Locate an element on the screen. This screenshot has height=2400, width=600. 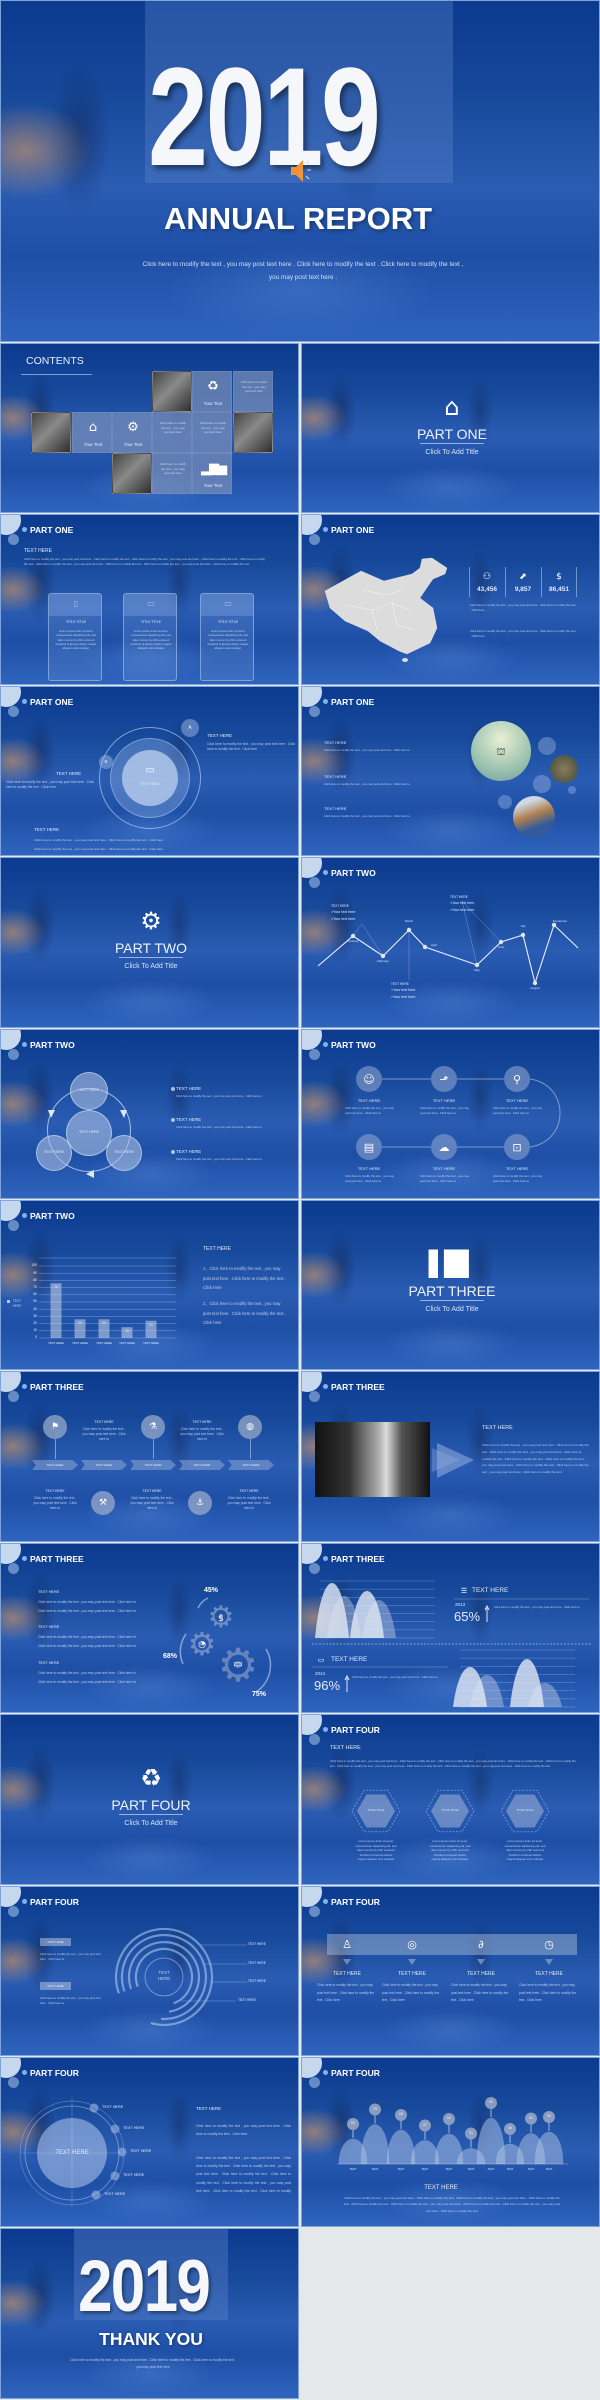
icon-tile: ⚙ Your Text is located at coordinates (132, 432).